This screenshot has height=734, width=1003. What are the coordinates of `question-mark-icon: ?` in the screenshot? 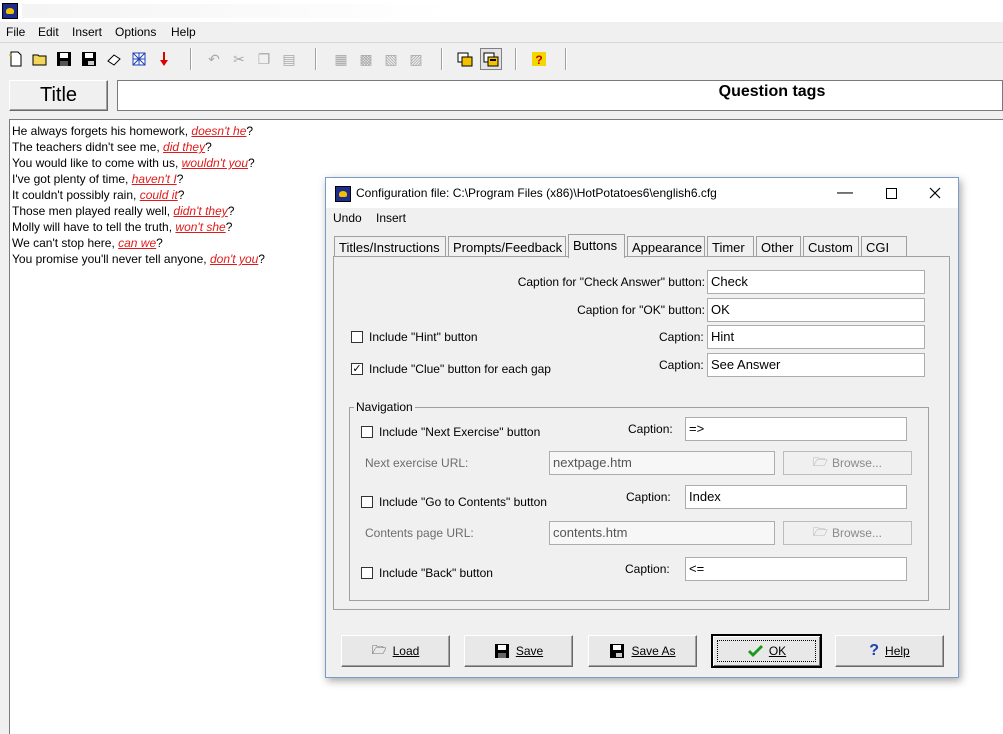 It's located at (874, 650).